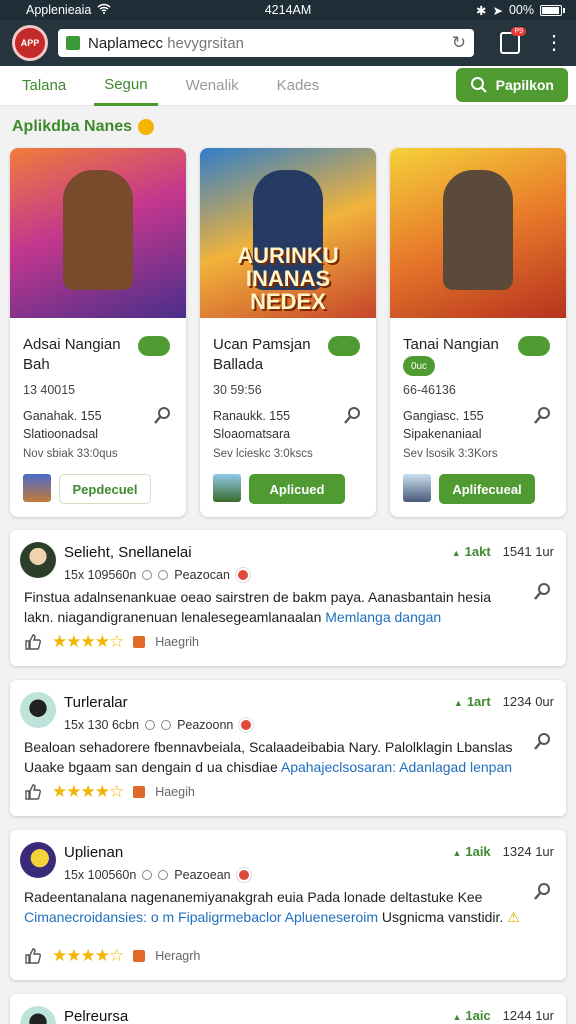  Describe the element at coordinates (297, 489) in the screenshot. I see `app-action-button: Aplicued` at that location.